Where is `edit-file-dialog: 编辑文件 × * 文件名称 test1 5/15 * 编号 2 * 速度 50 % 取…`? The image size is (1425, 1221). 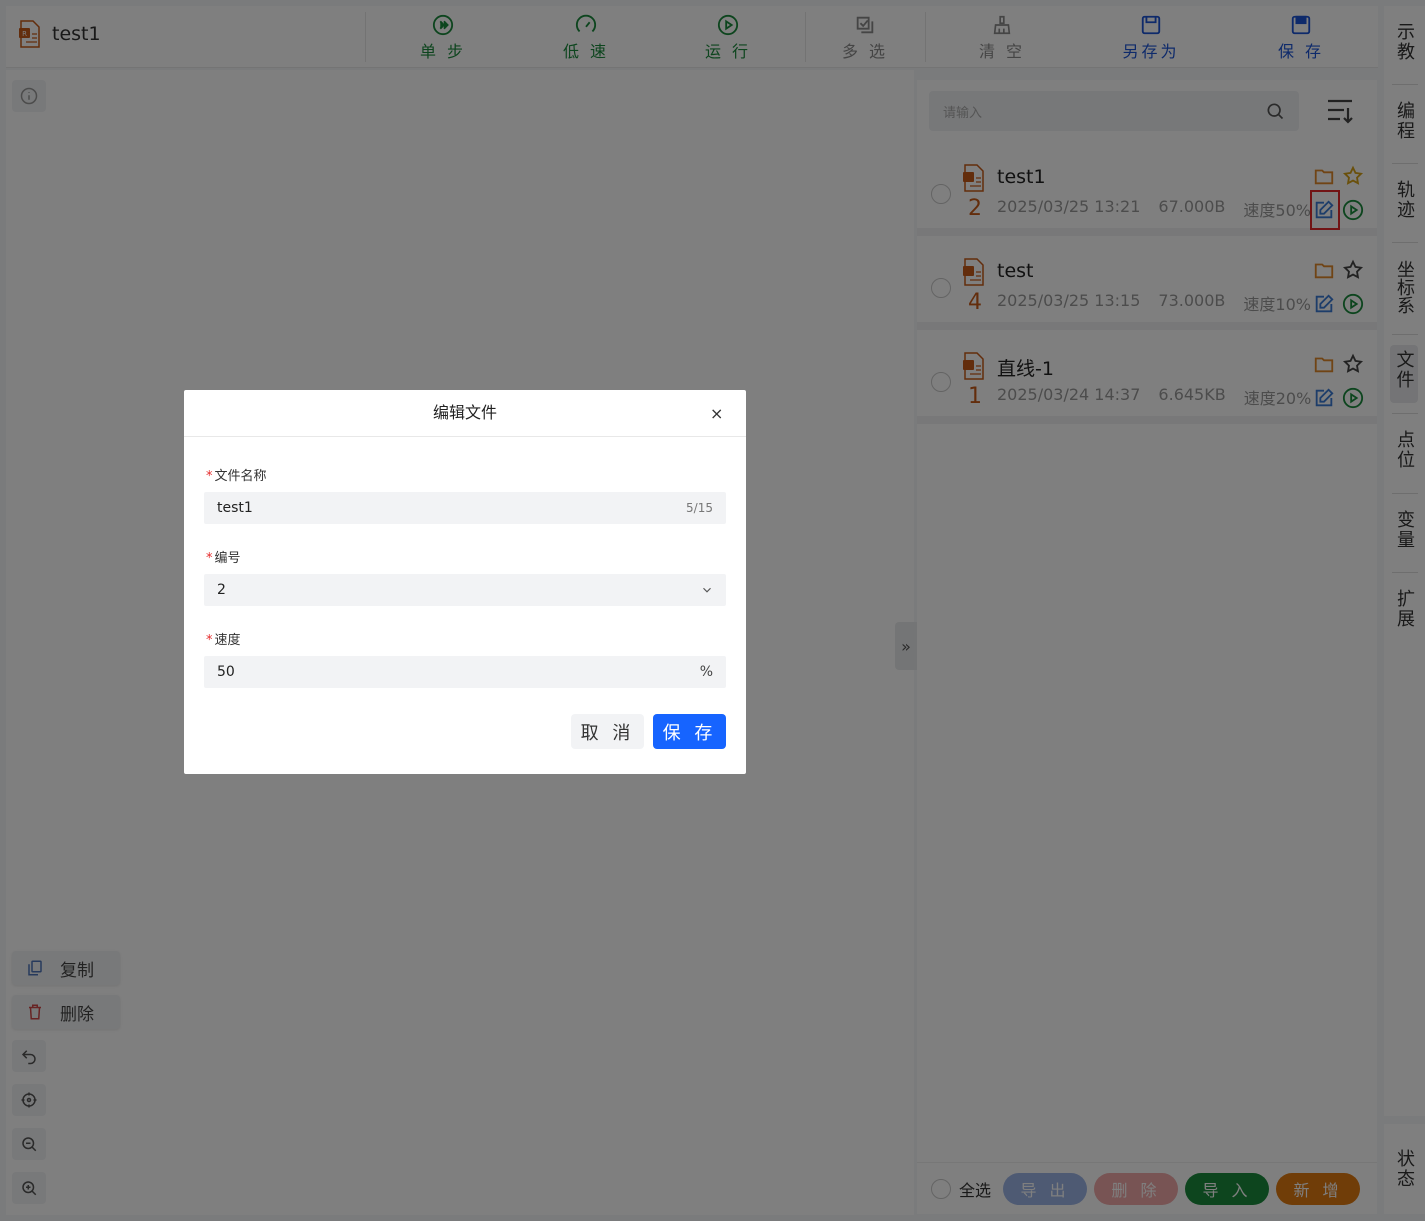
edit-file-dialog: 编辑文件 × * 文件名称 test1 5/15 * 编号 2 * 速度 50 % 取… is located at coordinates (465, 582).